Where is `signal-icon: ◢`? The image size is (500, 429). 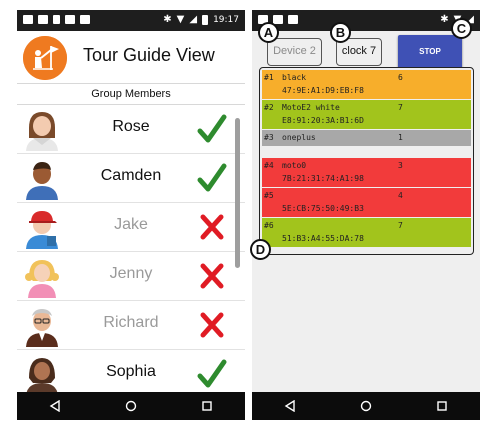
signal-icon: ◢ is located at coordinates (193, 19).